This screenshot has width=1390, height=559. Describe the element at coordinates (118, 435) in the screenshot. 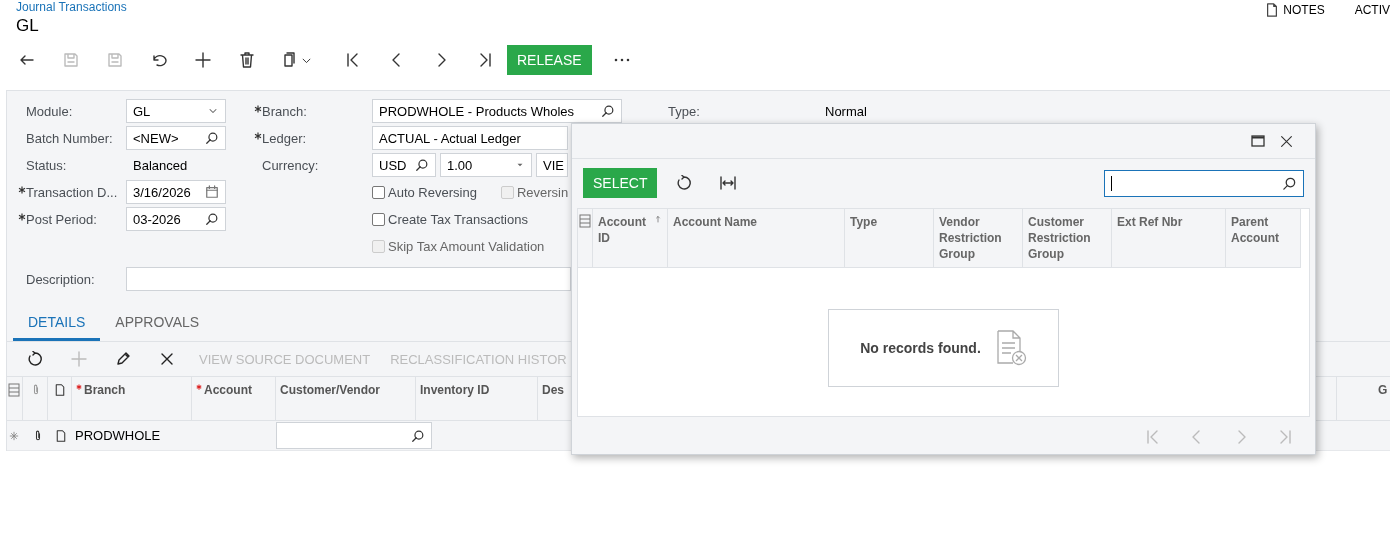

I see `table-cell: PRODWHOLE` at that location.